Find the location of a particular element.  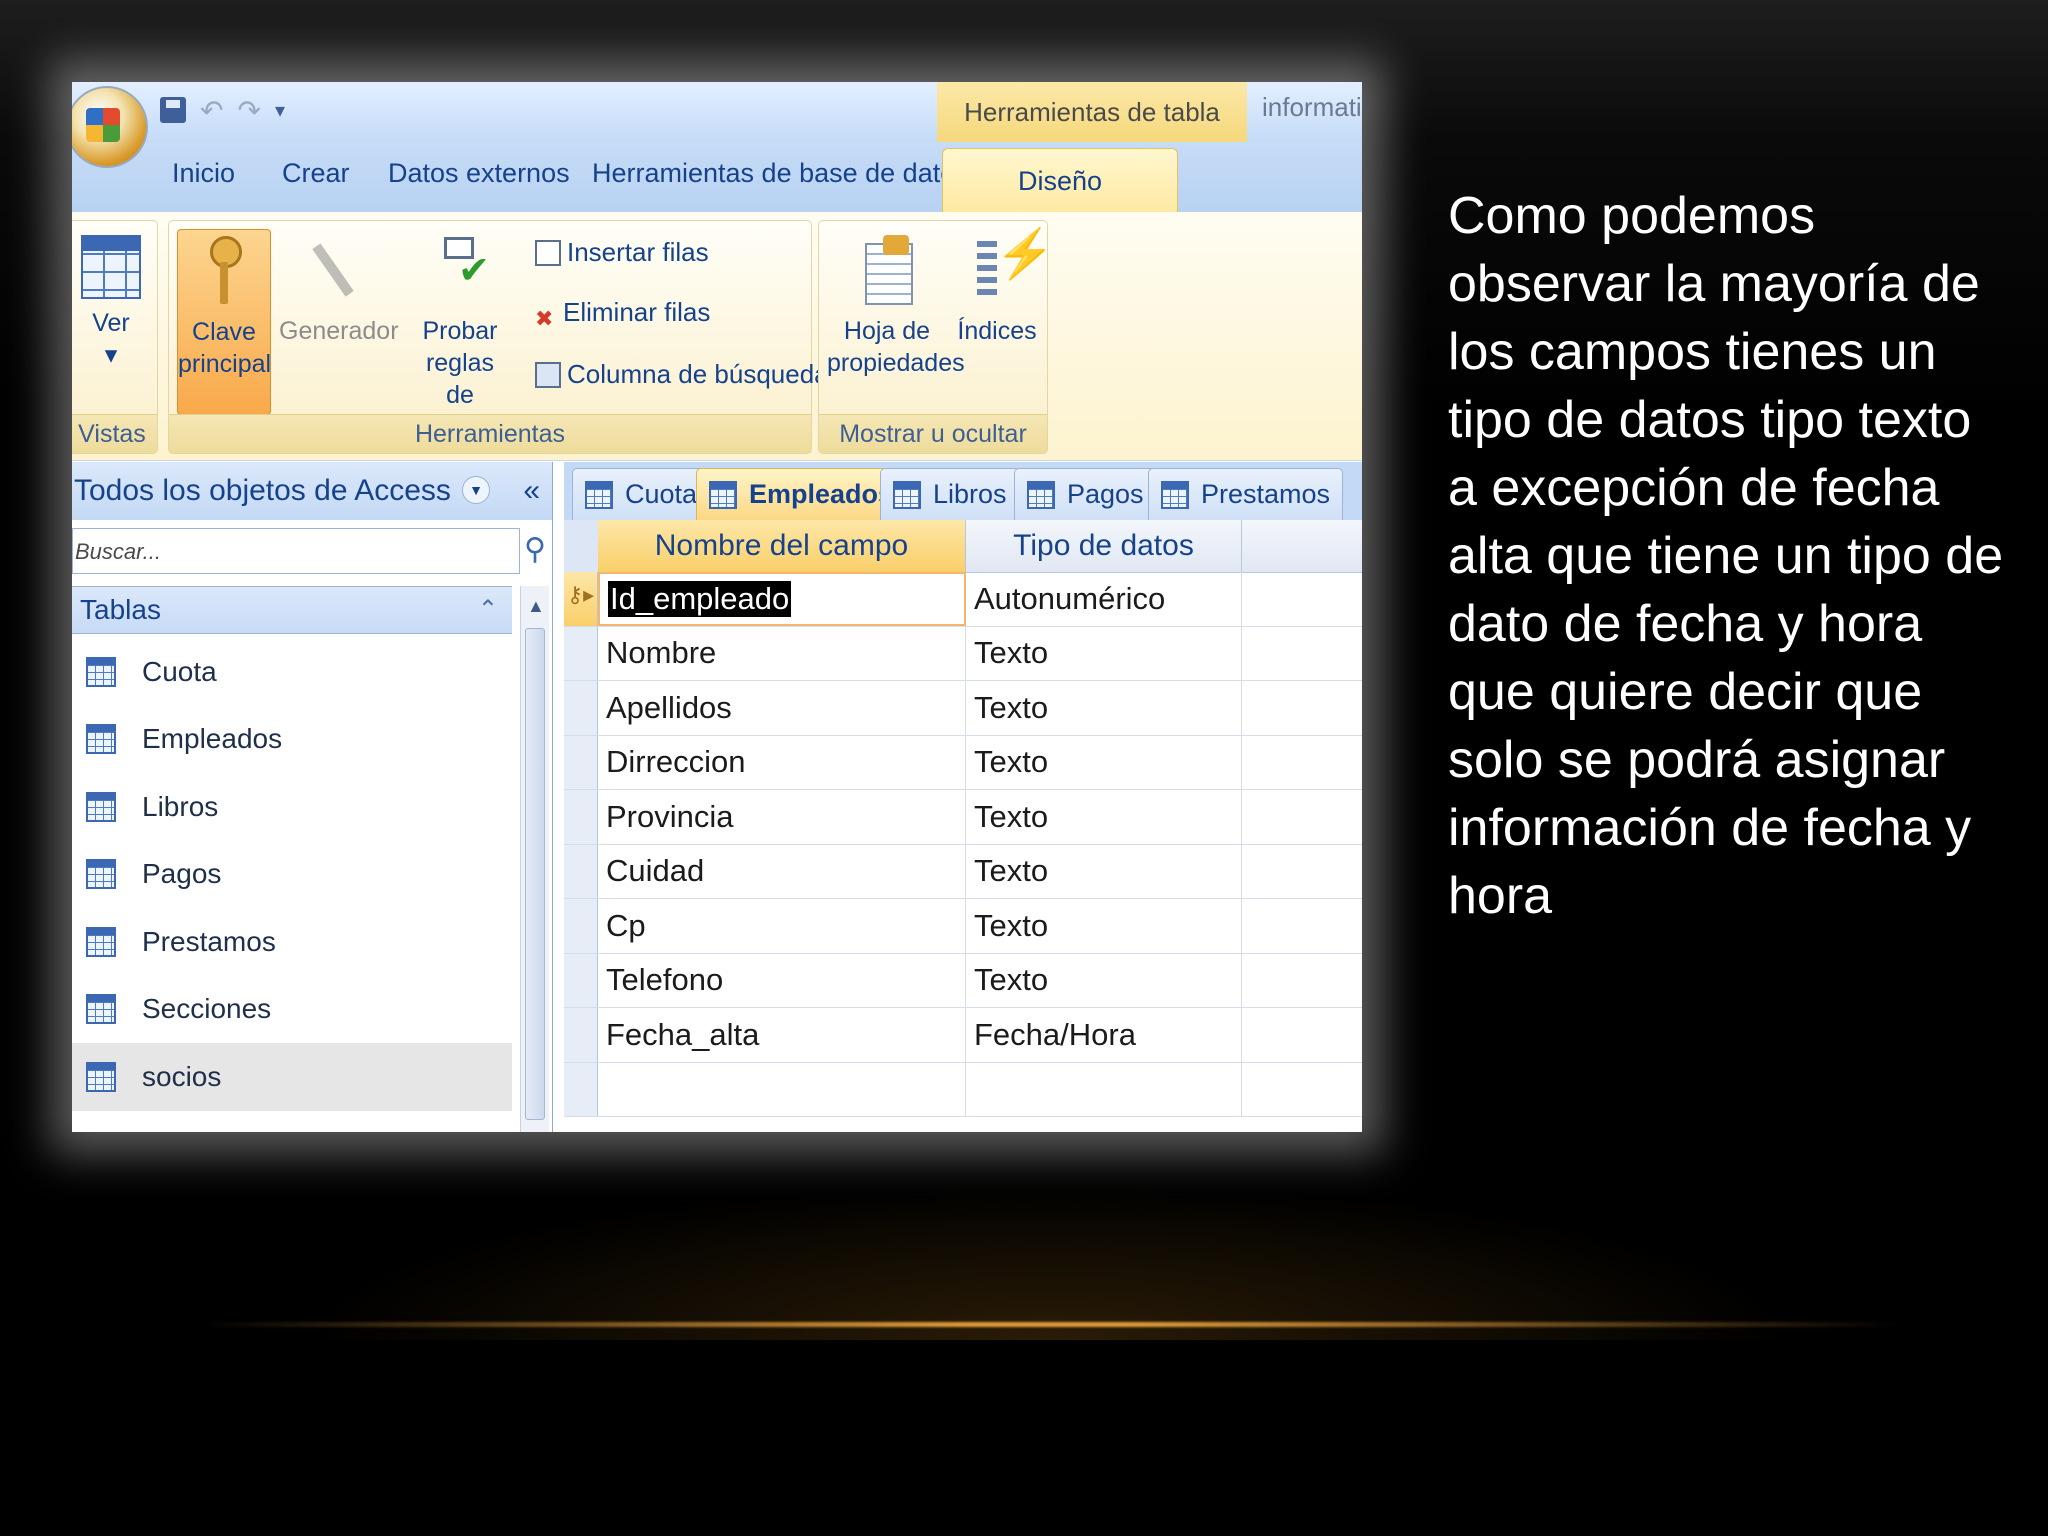

scroll-up-icon: ▲ is located at coordinates (536, 606).